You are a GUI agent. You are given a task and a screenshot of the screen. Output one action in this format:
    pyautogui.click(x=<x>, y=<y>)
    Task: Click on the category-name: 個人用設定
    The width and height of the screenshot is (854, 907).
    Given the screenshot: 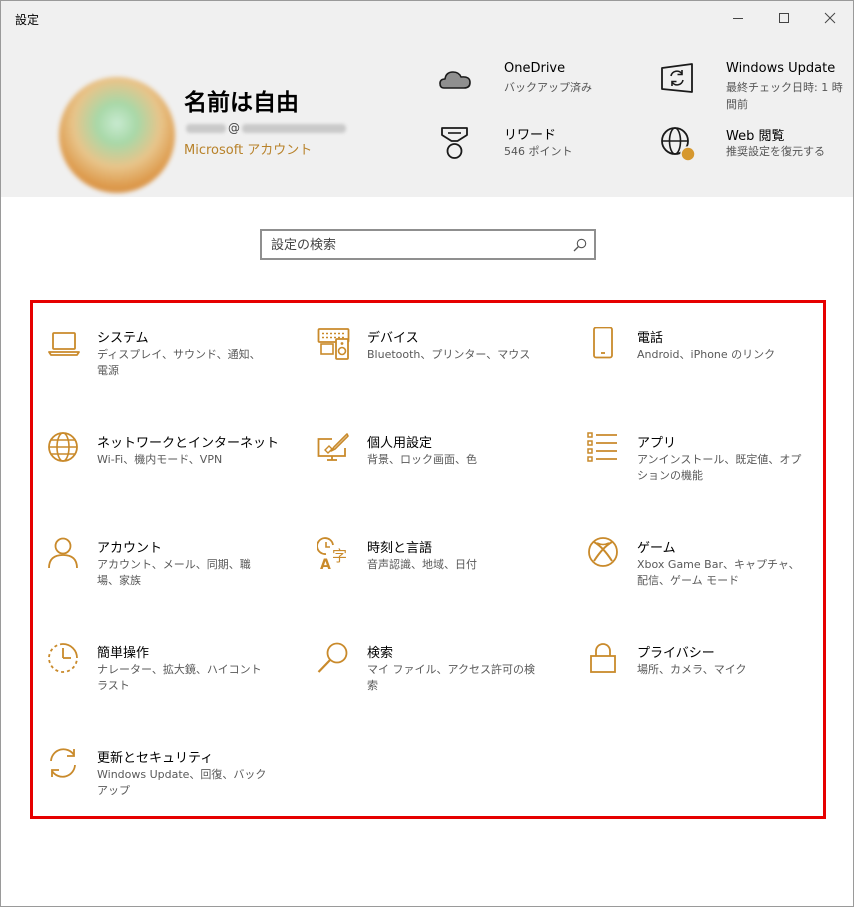 What is the action you would take?
    pyautogui.click(x=400, y=443)
    